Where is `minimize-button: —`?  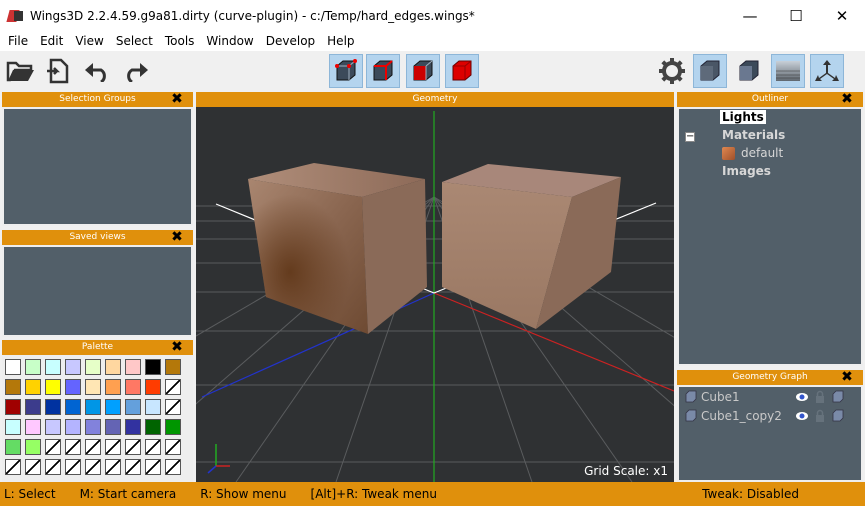
minimize-button: — is located at coordinates (750, 15).